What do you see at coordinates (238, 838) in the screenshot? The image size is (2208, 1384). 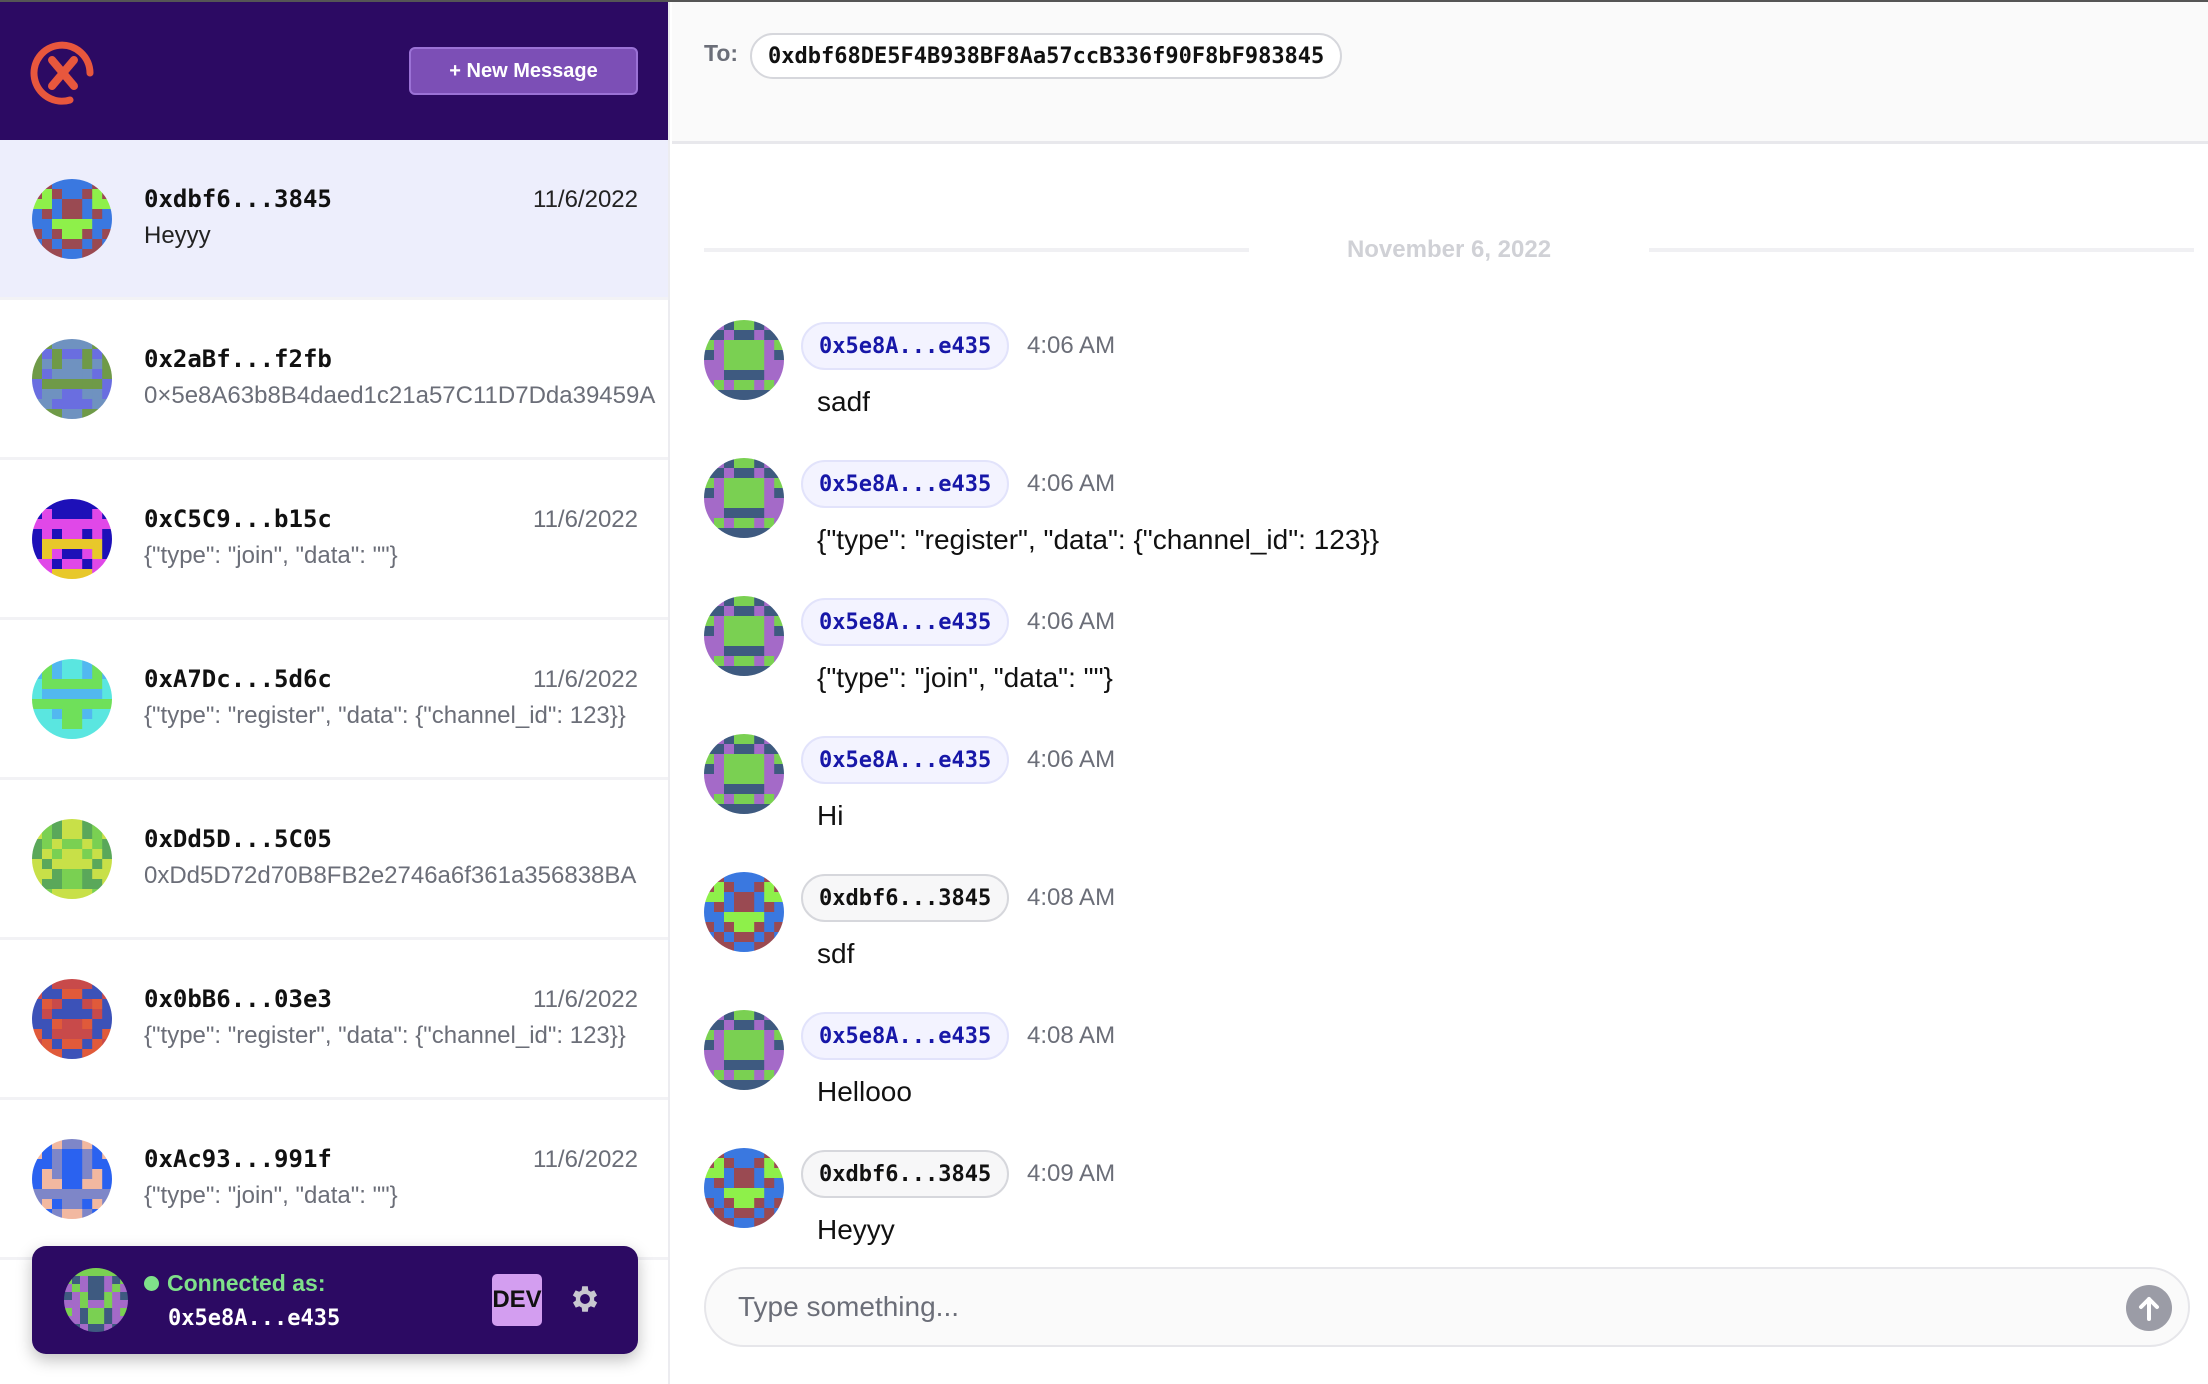 I see `conversation-name: 0xDd5D...5C05` at bounding box center [238, 838].